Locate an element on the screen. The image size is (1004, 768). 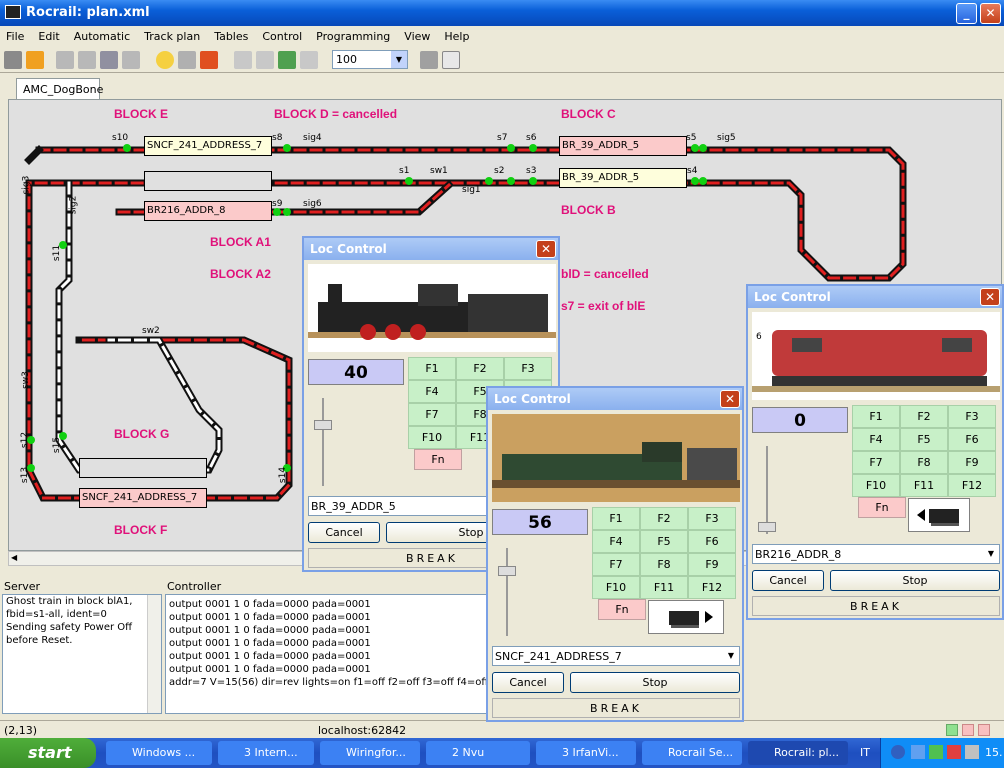
up-arrow-icon is located at coordinates (35, 60).